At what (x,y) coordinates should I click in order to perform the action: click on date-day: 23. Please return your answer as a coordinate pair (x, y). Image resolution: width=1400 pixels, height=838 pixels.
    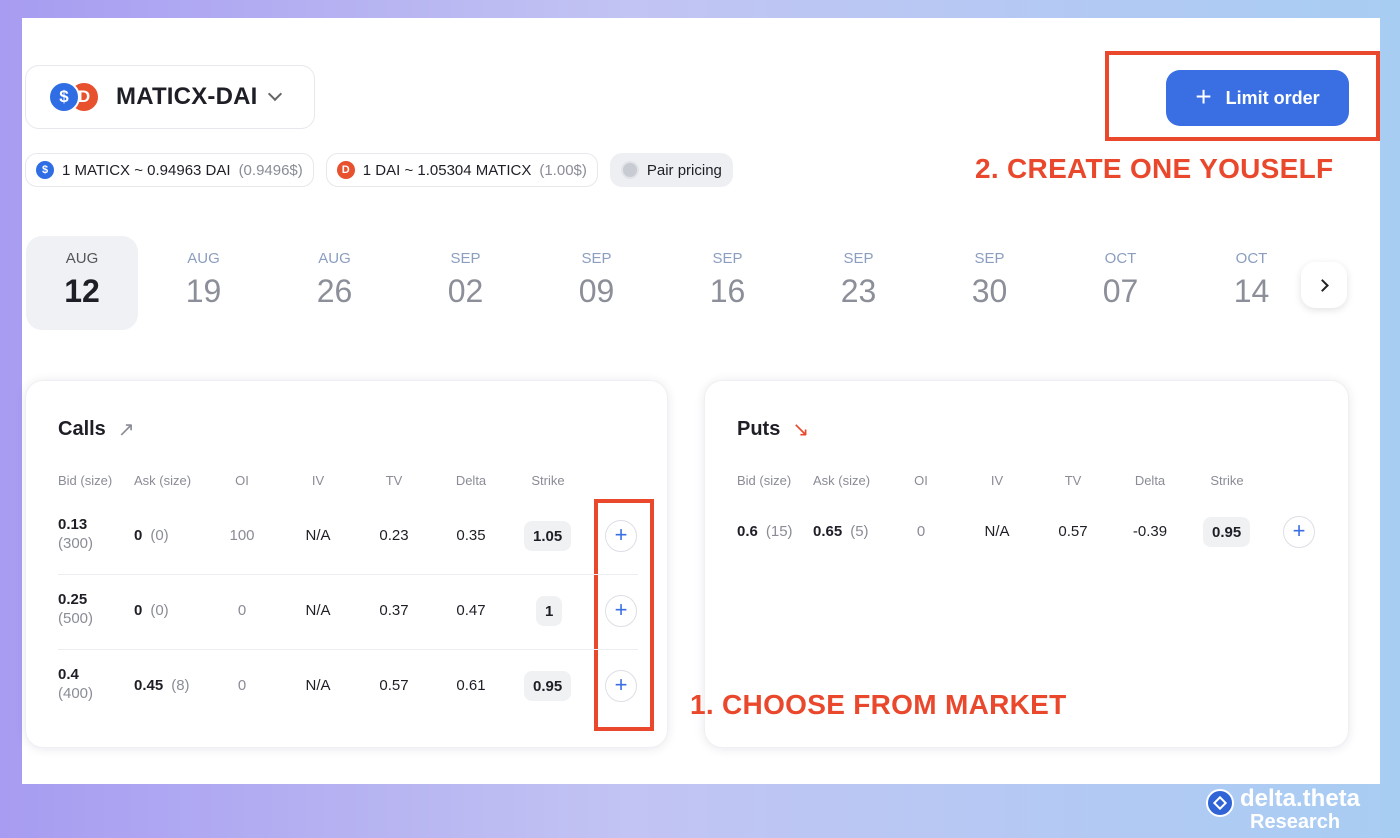
    Looking at the image, I should click on (858, 291).